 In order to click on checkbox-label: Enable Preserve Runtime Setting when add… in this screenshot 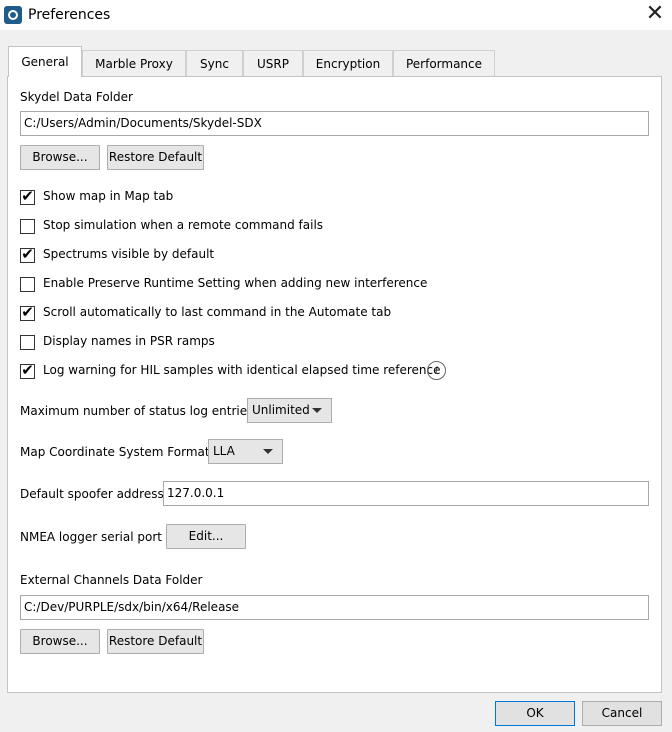, I will do `click(235, 283)`.